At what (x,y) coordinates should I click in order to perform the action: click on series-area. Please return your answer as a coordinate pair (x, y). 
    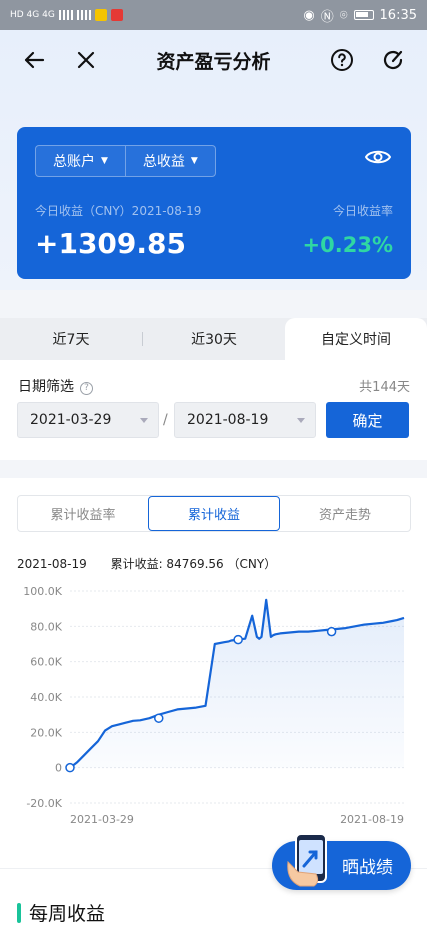
    Looking at the image, I should click on (237, 683).